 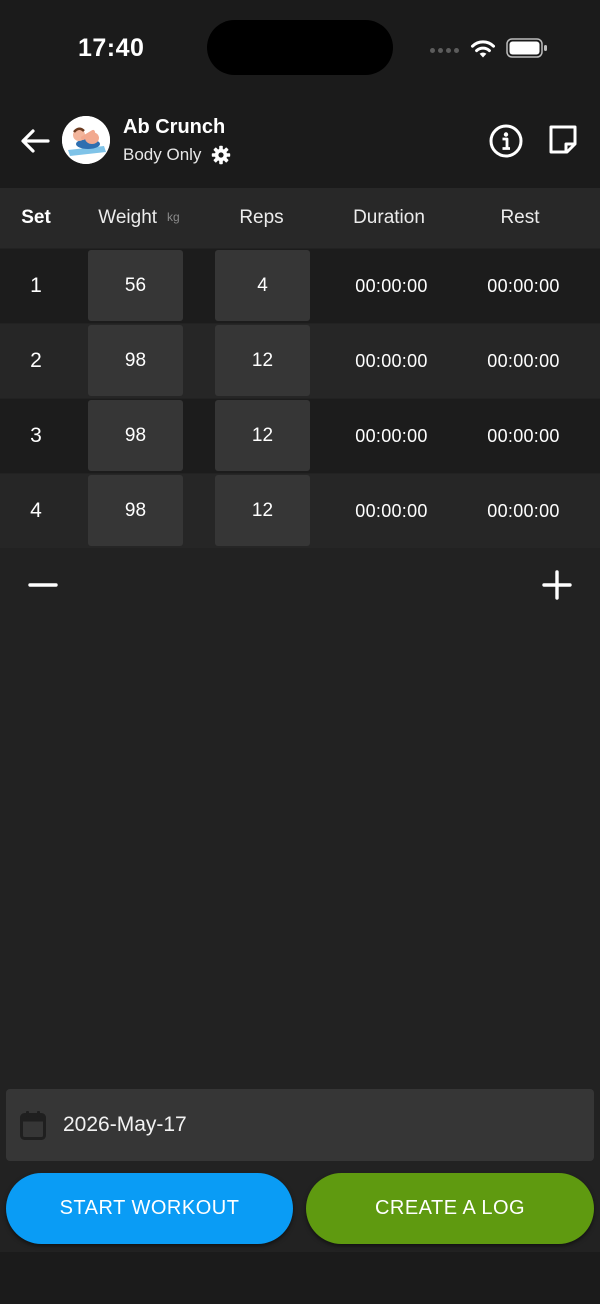 I want to click on minus-icon, so click(x=43, y=585).